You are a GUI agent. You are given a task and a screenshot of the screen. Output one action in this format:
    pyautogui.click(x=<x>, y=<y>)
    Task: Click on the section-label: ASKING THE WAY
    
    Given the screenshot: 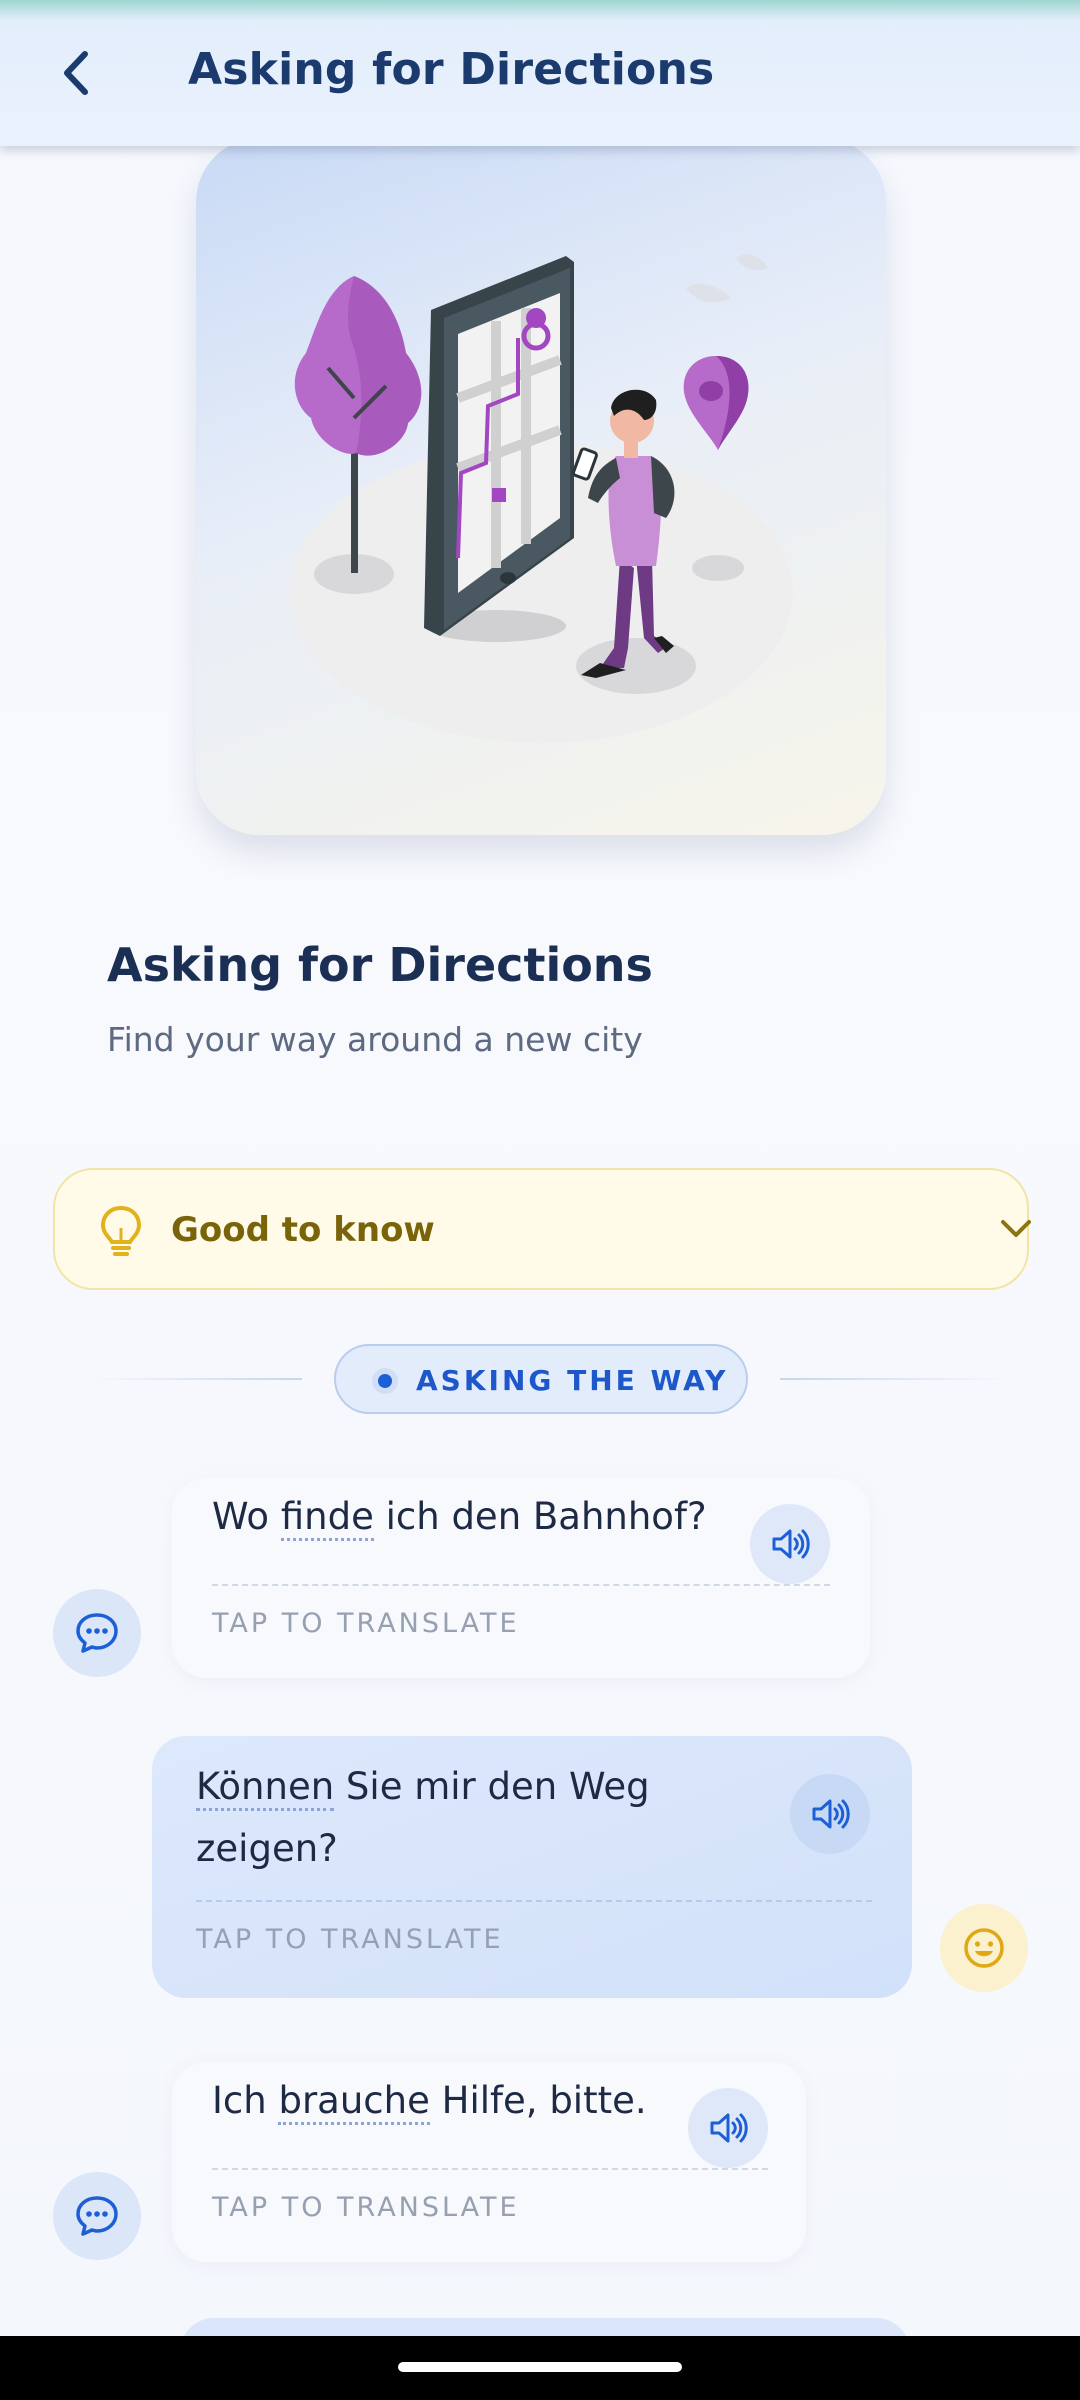 What is the action you would take?
    pyautogui.click(x=572, y=1380)
    